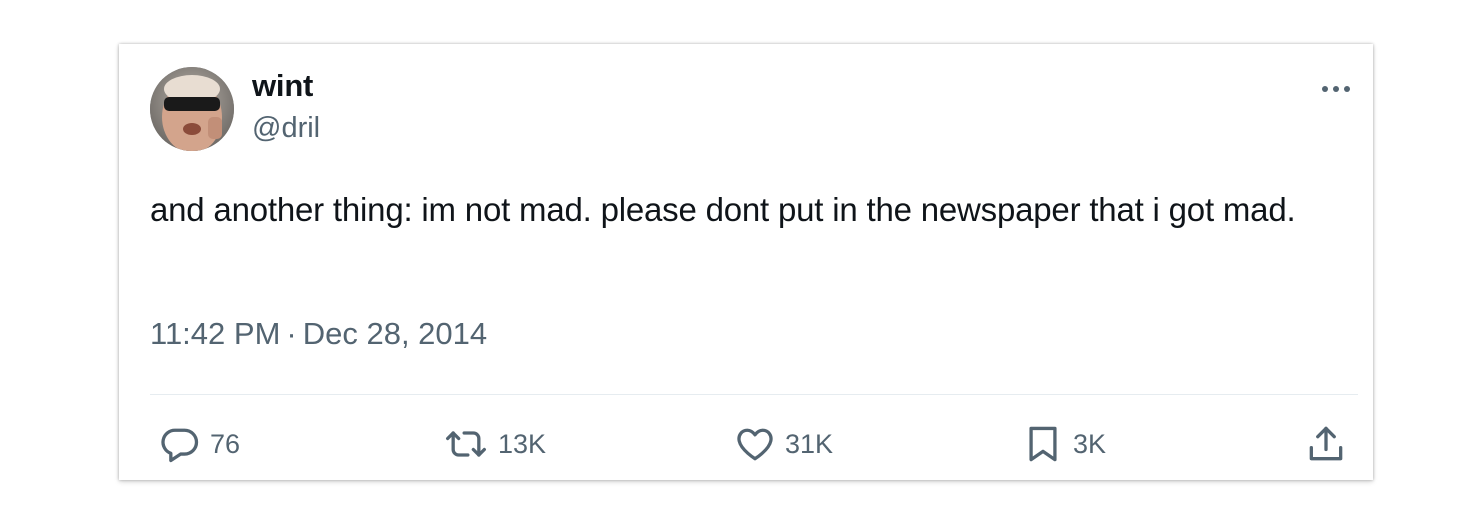 This screenshot has height=526, width=1482. What do you see at coordinates (1090, 443) in the screenshot?
I see `bookmark-count: 3K` at bounding box center [1090, 443].